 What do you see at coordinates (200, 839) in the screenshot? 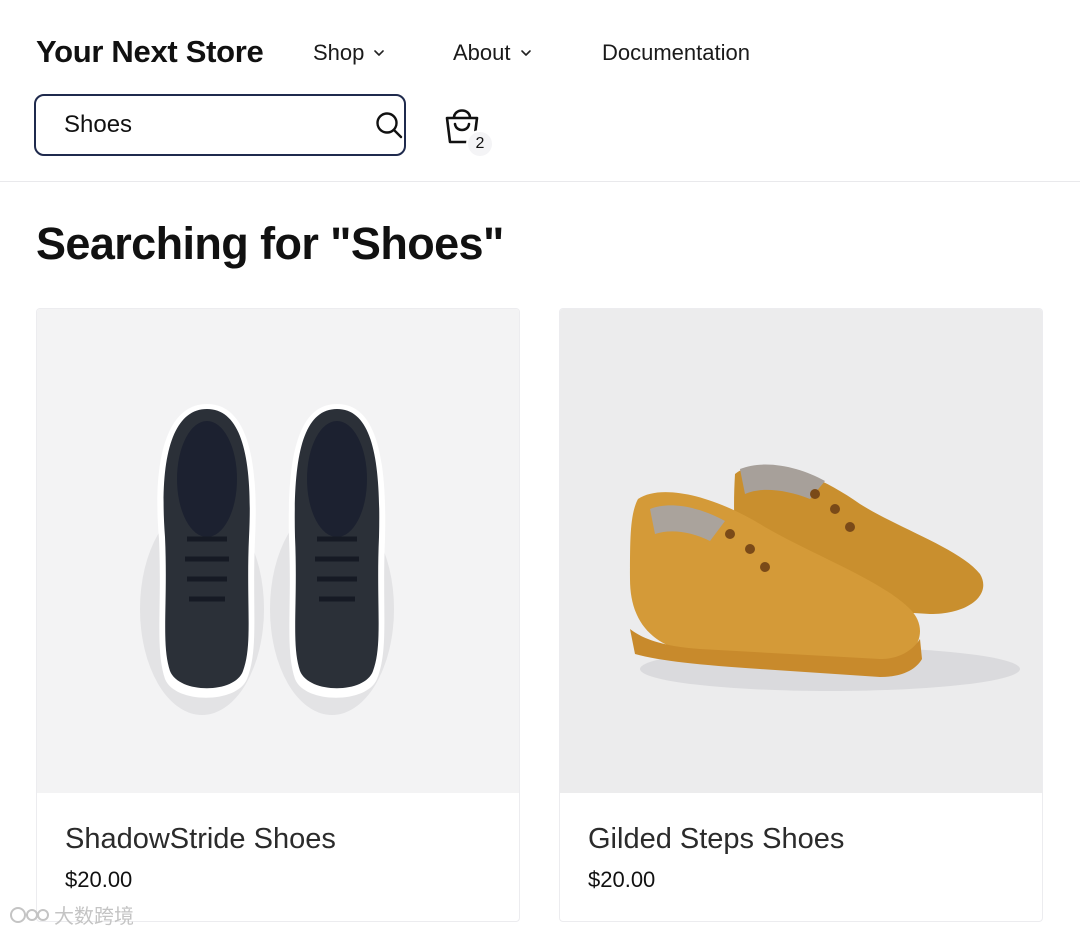
I see `product-name: ShadowStride Shoes` at bounding box center [200, 839].